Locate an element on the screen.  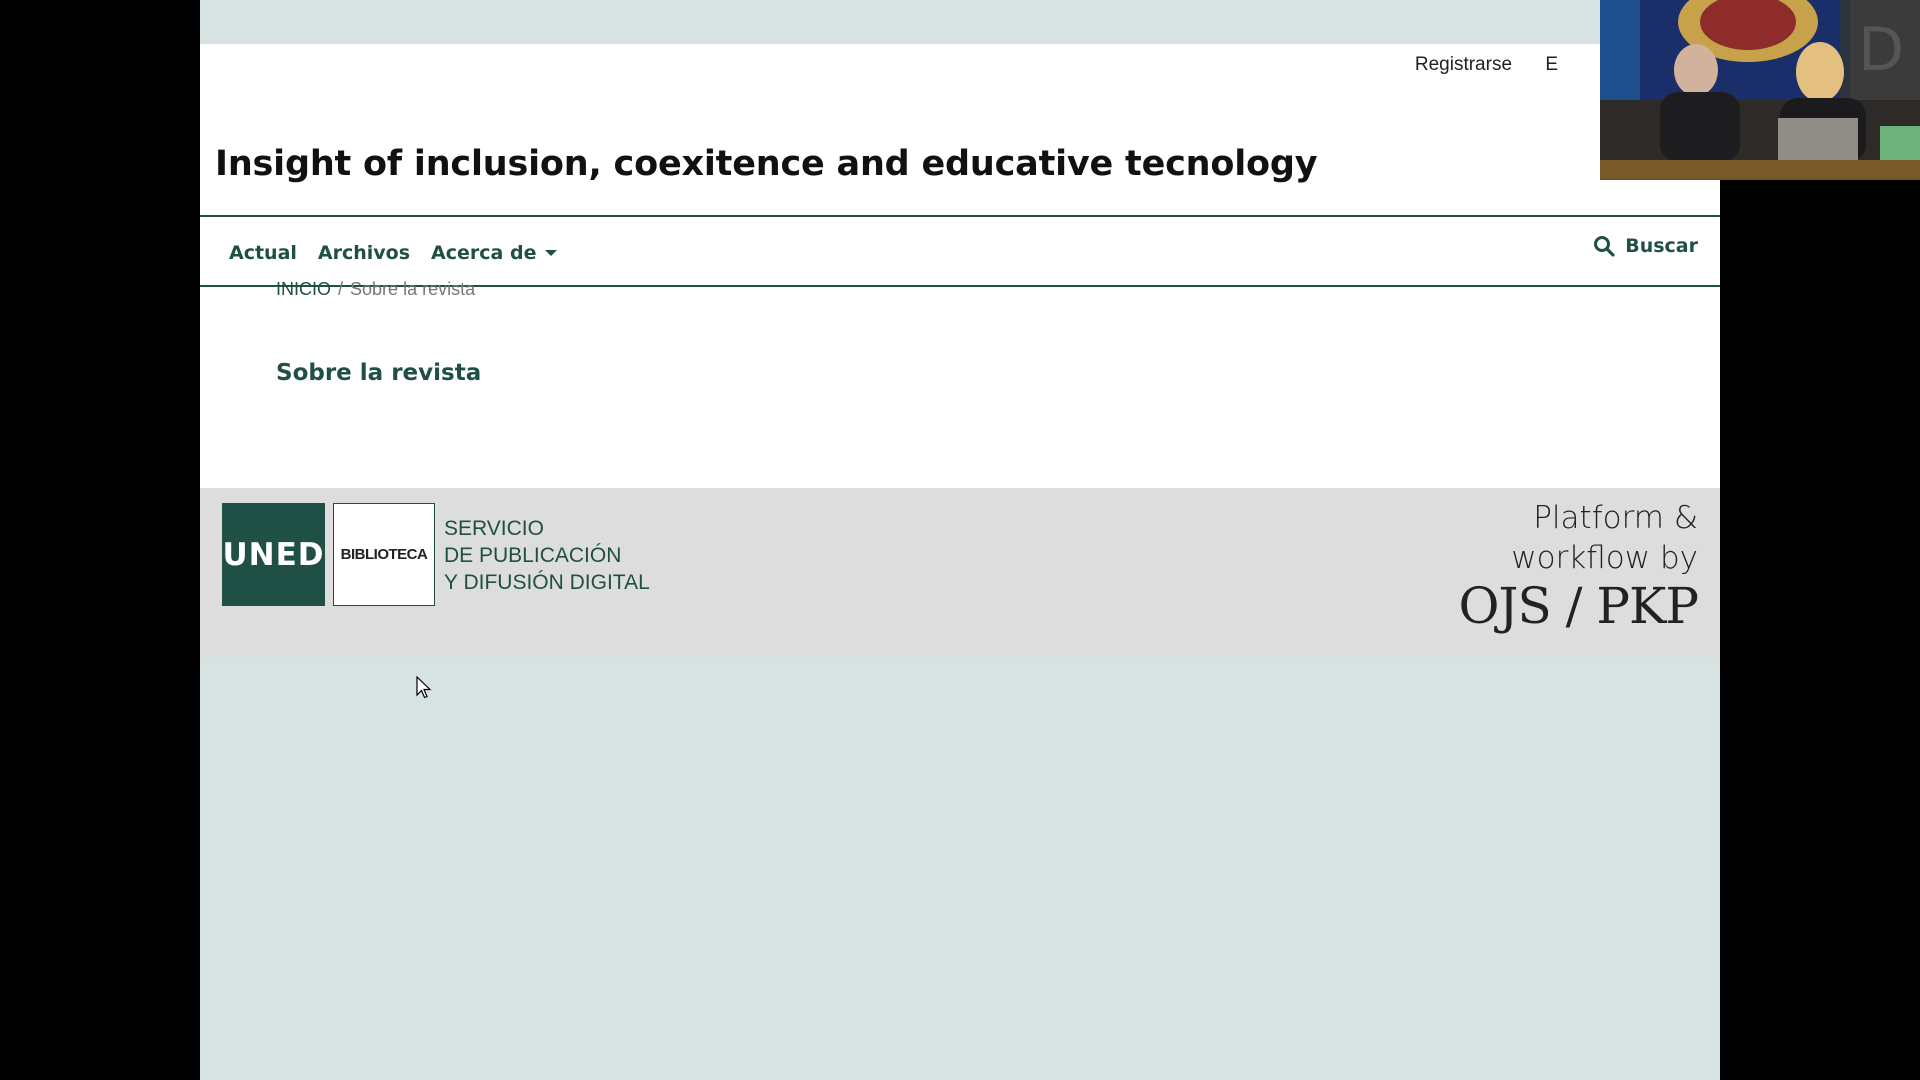
uned-logo-text: UNED is located at coordinates (273, 554).